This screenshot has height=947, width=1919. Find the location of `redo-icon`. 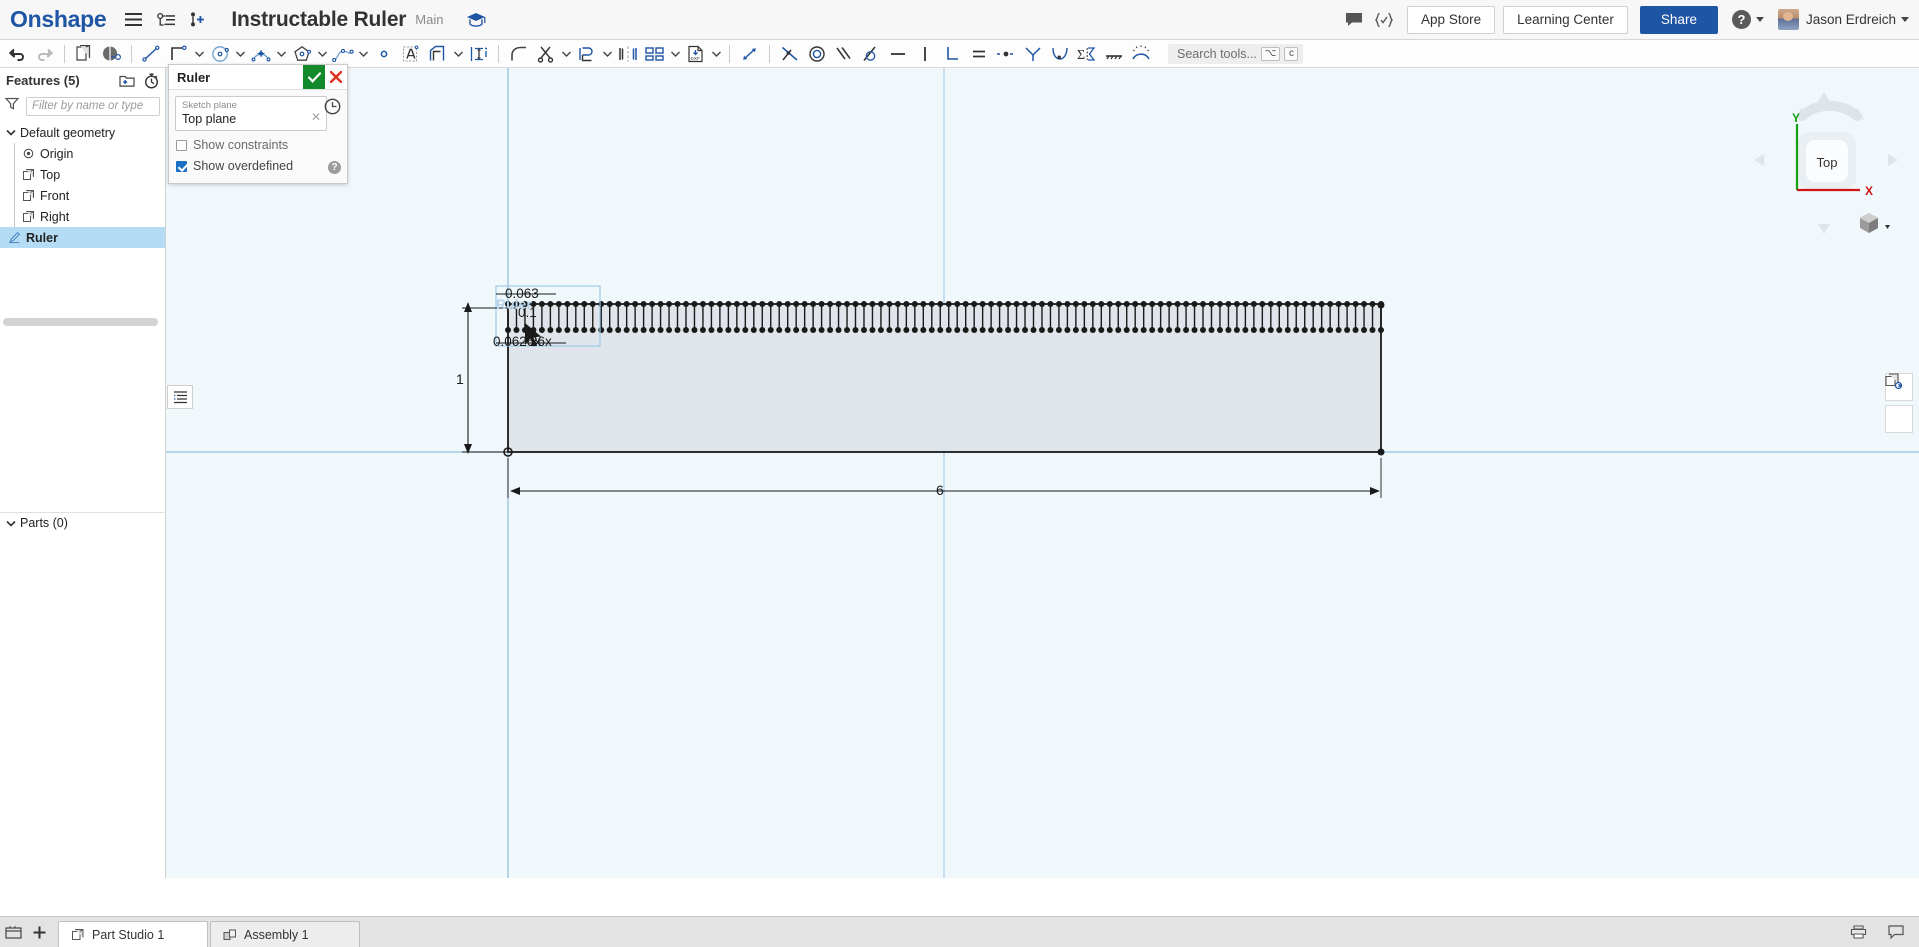

redo-icon is located at coordinates (44, 54).